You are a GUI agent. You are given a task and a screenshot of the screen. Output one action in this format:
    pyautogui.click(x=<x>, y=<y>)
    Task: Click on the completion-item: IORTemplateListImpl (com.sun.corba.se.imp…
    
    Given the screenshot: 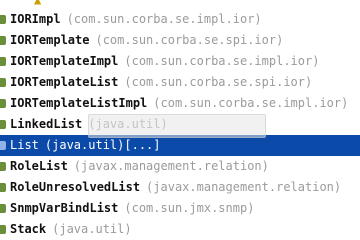 What is the action you would take?
    pyautogui.click(x=180, y=103)
    